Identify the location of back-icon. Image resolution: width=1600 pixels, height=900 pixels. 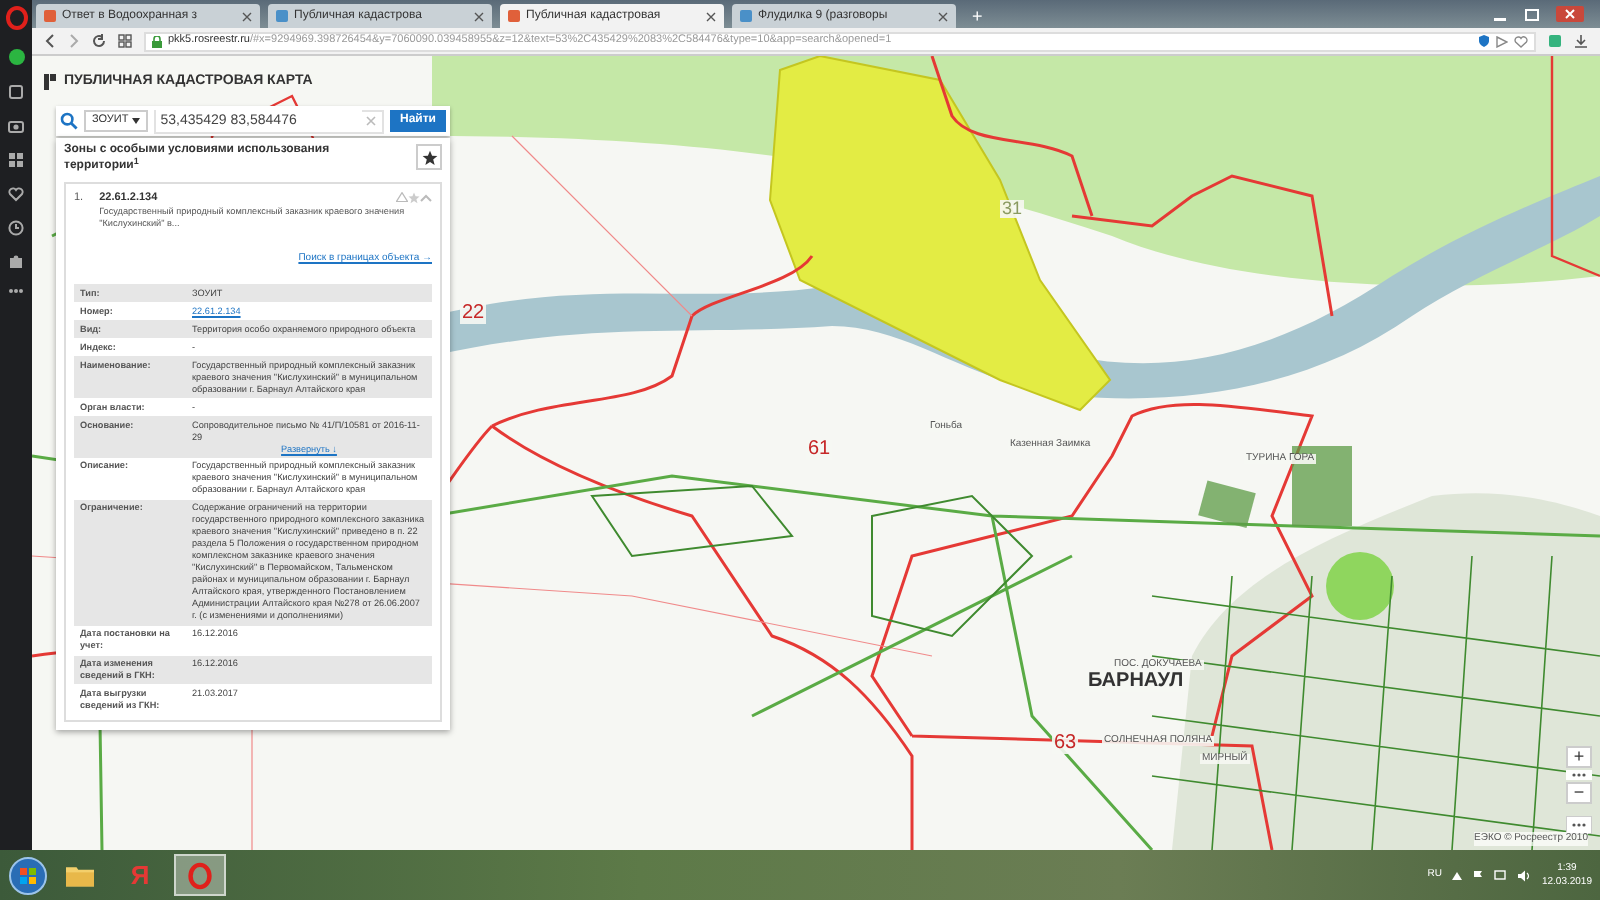
(50, 41).